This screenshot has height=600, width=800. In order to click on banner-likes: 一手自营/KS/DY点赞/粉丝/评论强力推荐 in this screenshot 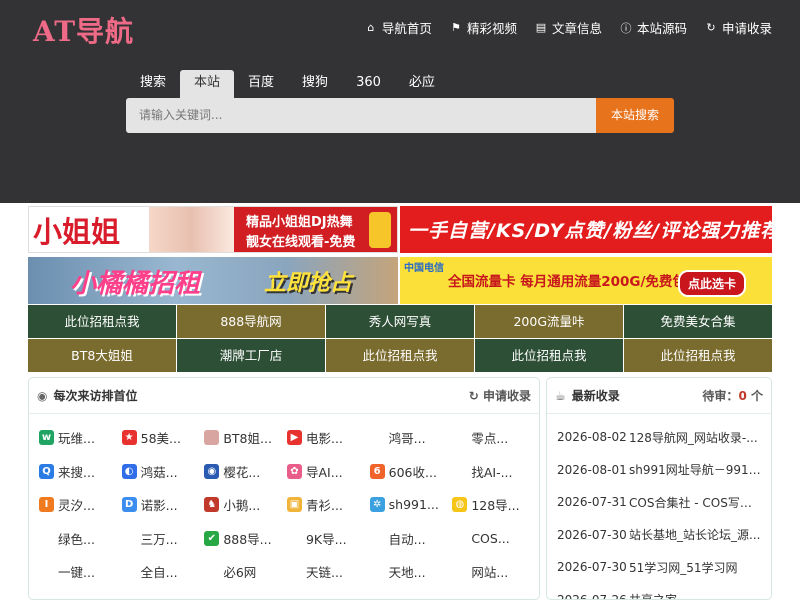, I will do `click(586, 229)`.